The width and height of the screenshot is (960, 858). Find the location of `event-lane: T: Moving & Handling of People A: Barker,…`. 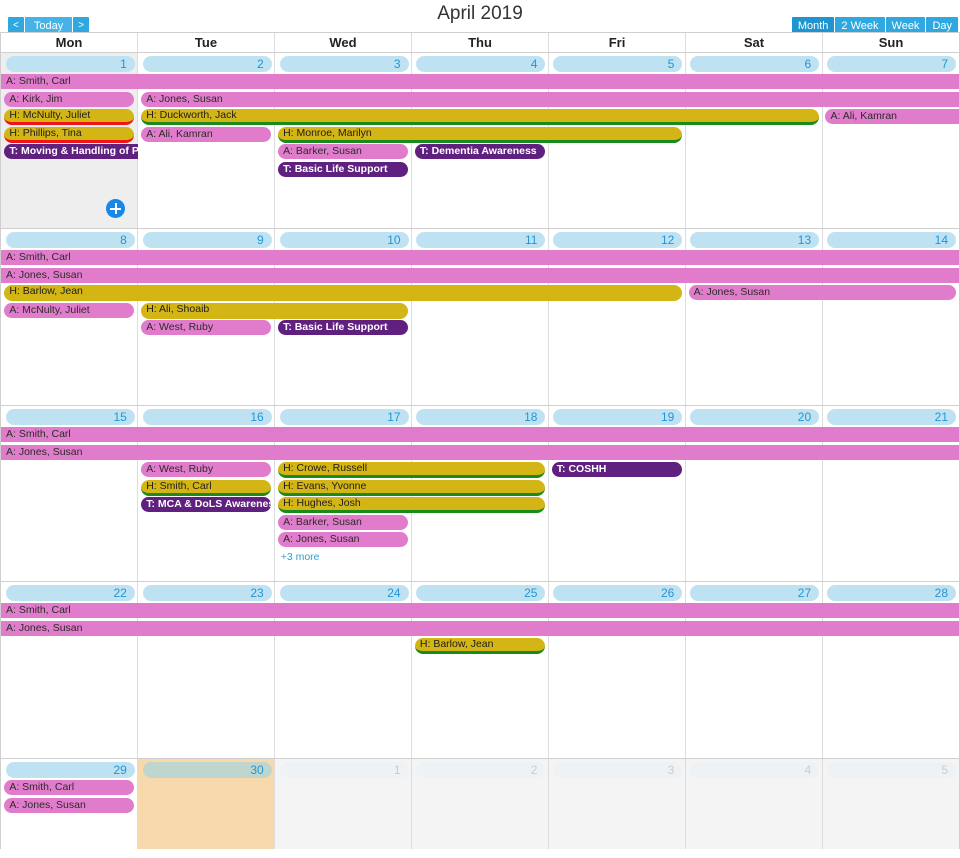

event-lane: T: Moving & Handling of People A: Barker,… is located at coordinates (480, 153).